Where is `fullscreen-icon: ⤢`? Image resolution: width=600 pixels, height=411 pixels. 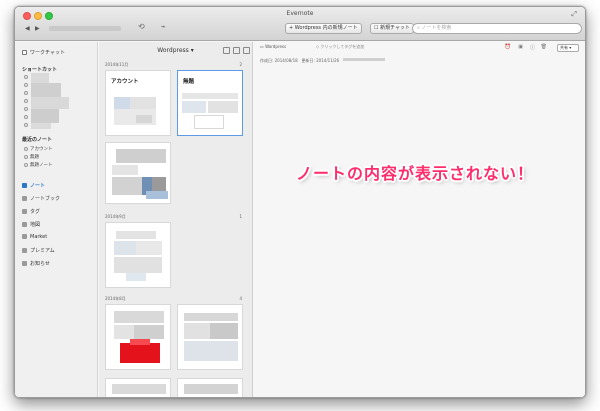 fullscreen-icon: ⤢ is located at coordinates (574, 14).